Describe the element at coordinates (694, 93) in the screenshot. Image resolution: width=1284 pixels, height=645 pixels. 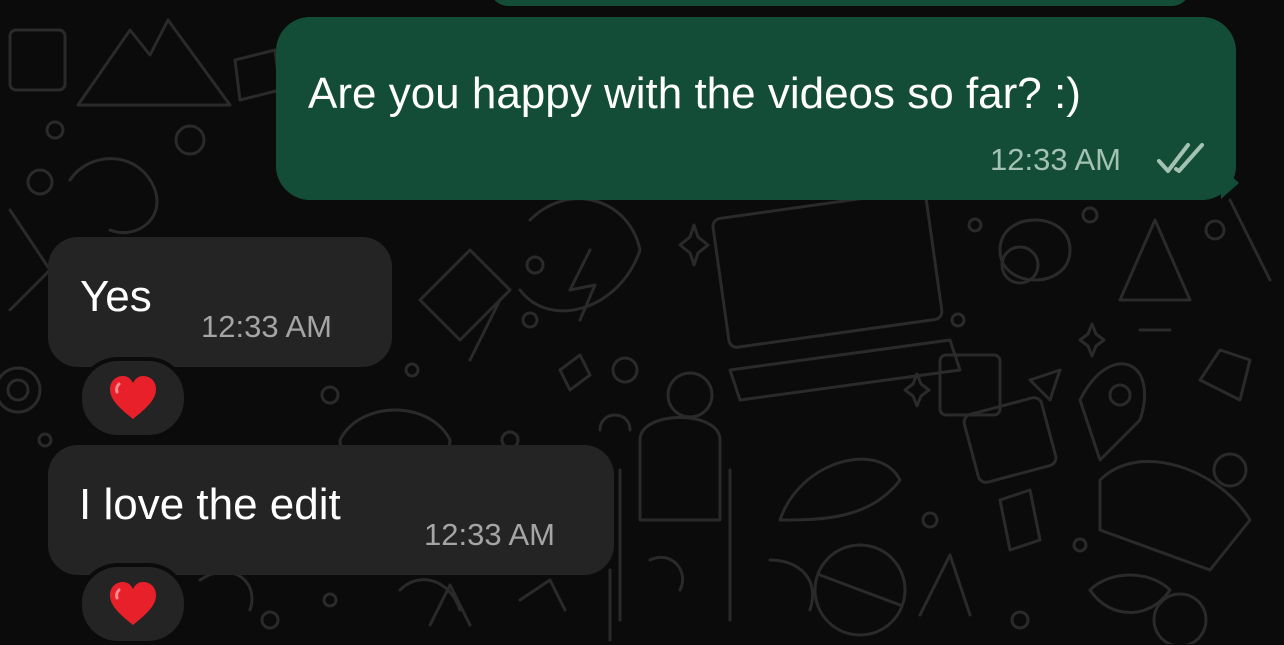
I see `message-text: Are you happy with the videos so far? :)` at that location.